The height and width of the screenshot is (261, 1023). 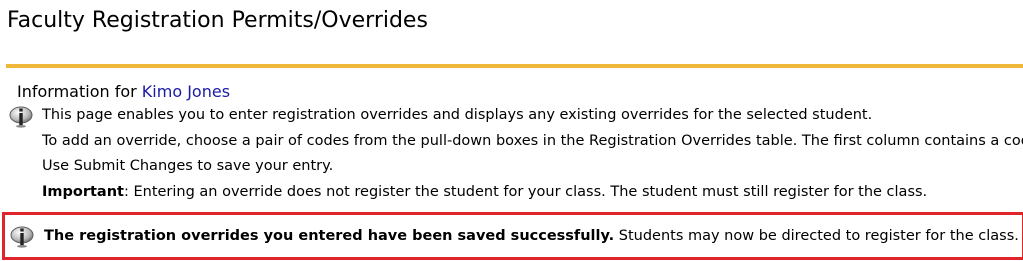 I want to click on page-title: Faculty Registration Permits/Overrides, so click(x=217, y=20).